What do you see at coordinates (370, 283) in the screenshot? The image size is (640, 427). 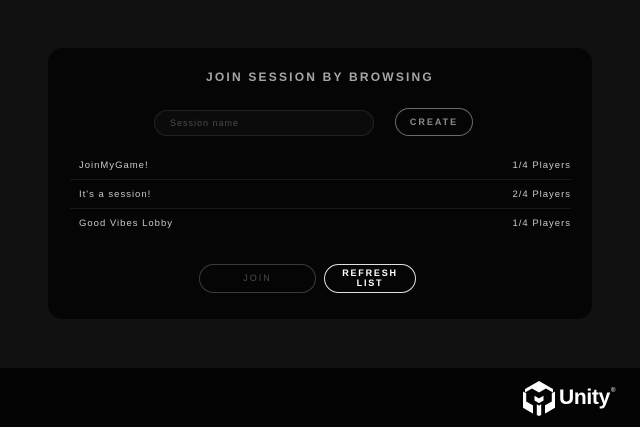 I see `refresh-label-line2: LIST` at bounding box center [370, 283].